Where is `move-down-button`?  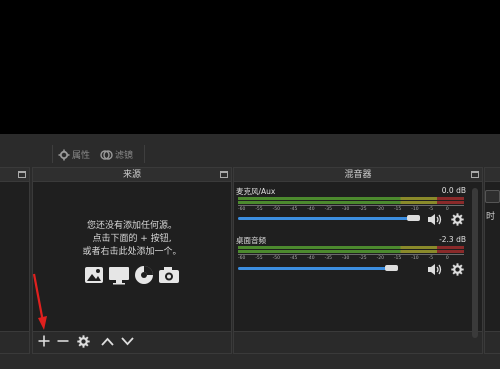 move-down-button is located at coordinates (127, 341).